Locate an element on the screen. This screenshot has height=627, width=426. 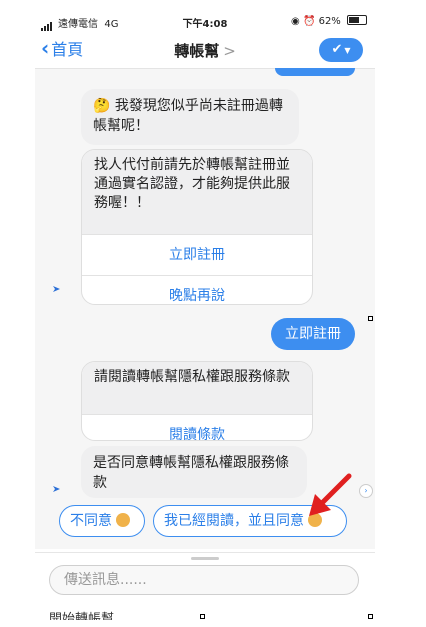
status-right-group: ◉ ⏰ 62% is located at coordinates (329, 21).